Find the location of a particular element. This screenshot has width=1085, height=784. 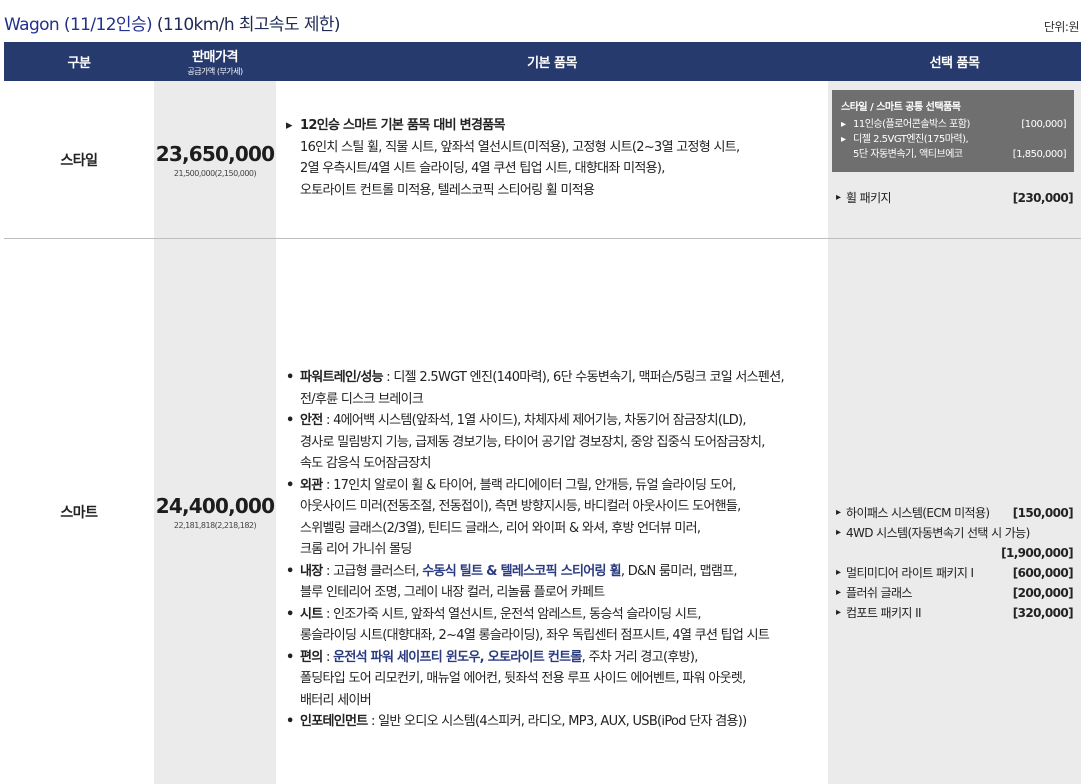

trim-name: 스마트 is located at coordinates (79, 512).